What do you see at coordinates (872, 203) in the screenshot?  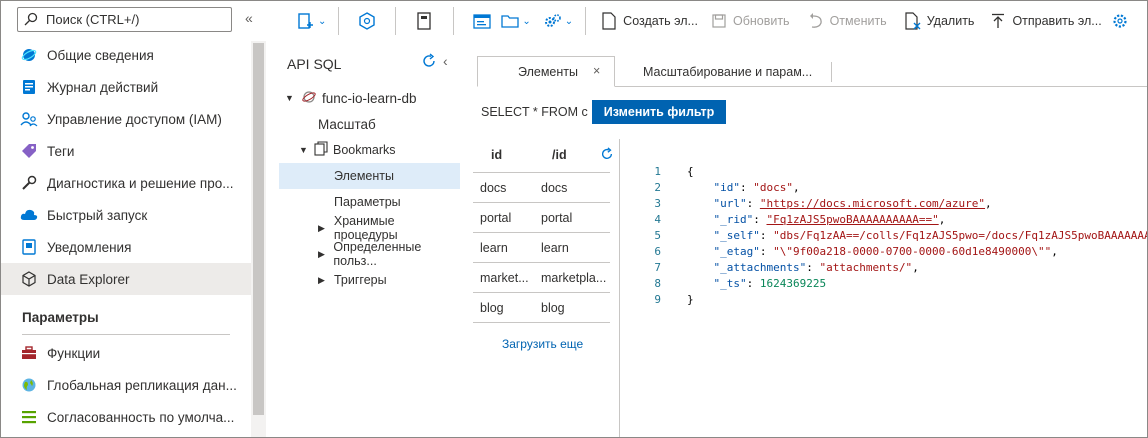 I see `json-value: "https://docs.microsoft.com/azure"` at bounding box center [872, 203].